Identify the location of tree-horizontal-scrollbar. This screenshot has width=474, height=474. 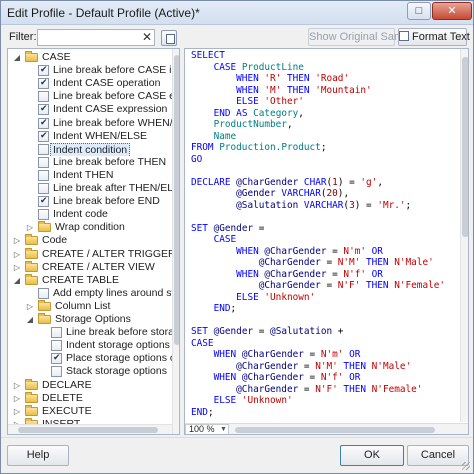
(90, 429).